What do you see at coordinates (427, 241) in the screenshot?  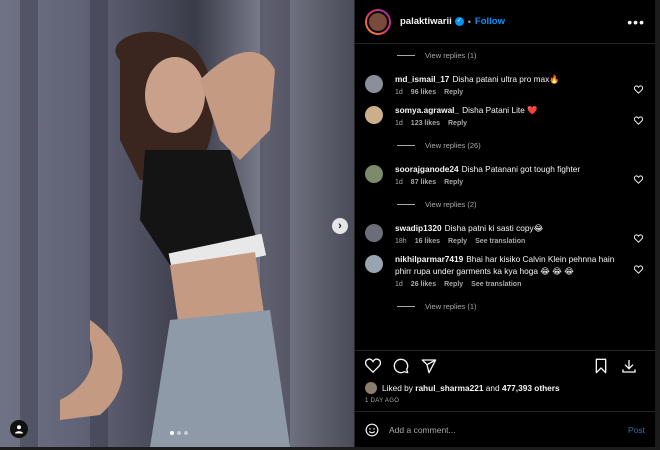 I see `comment-likes: 16 likes` at bounding box center [427, 241].